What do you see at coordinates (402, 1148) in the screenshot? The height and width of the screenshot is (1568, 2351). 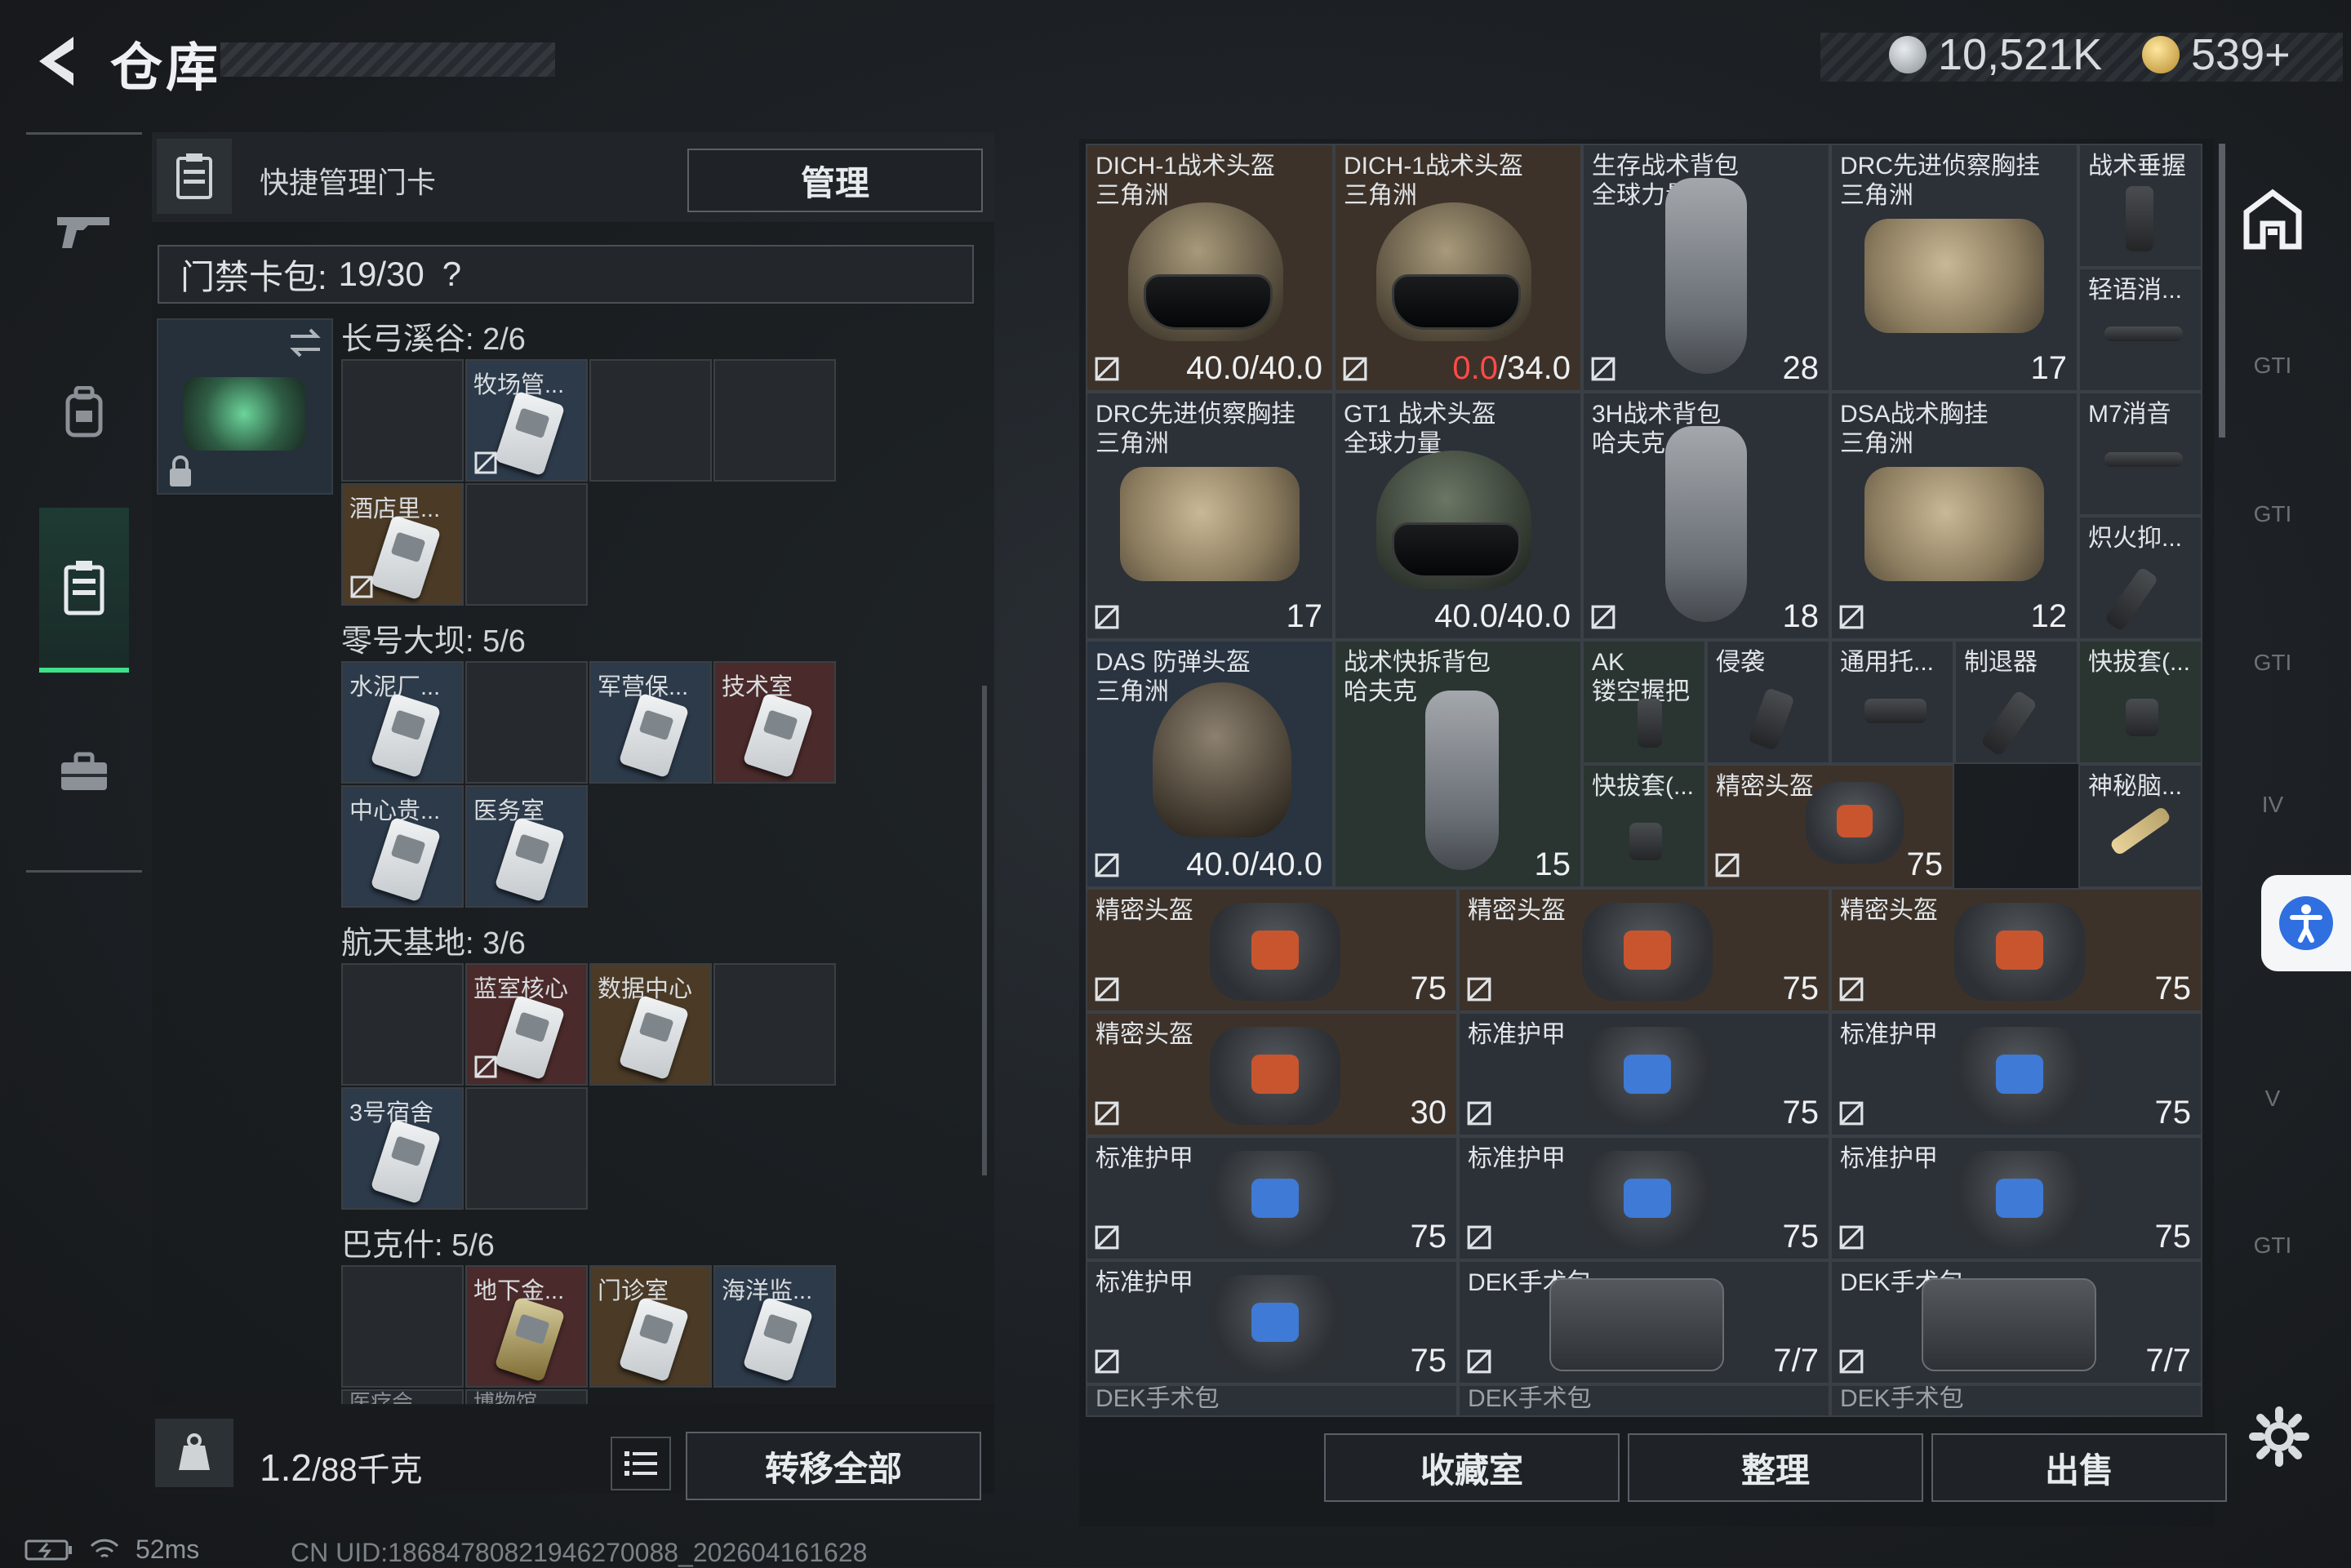 I see `keycard-slot: 3号宿舍` at bounding box center [402, 1148].